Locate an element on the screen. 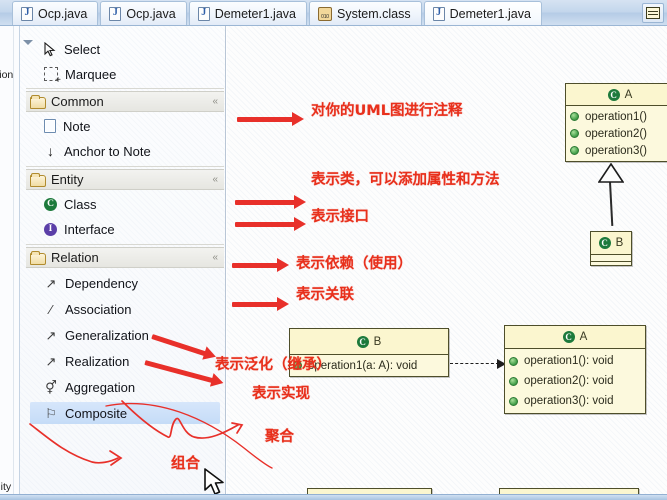 The height and width of the screenshot is (500, 667). uml-class-b-top: C B is located at coordinates (611, 248).